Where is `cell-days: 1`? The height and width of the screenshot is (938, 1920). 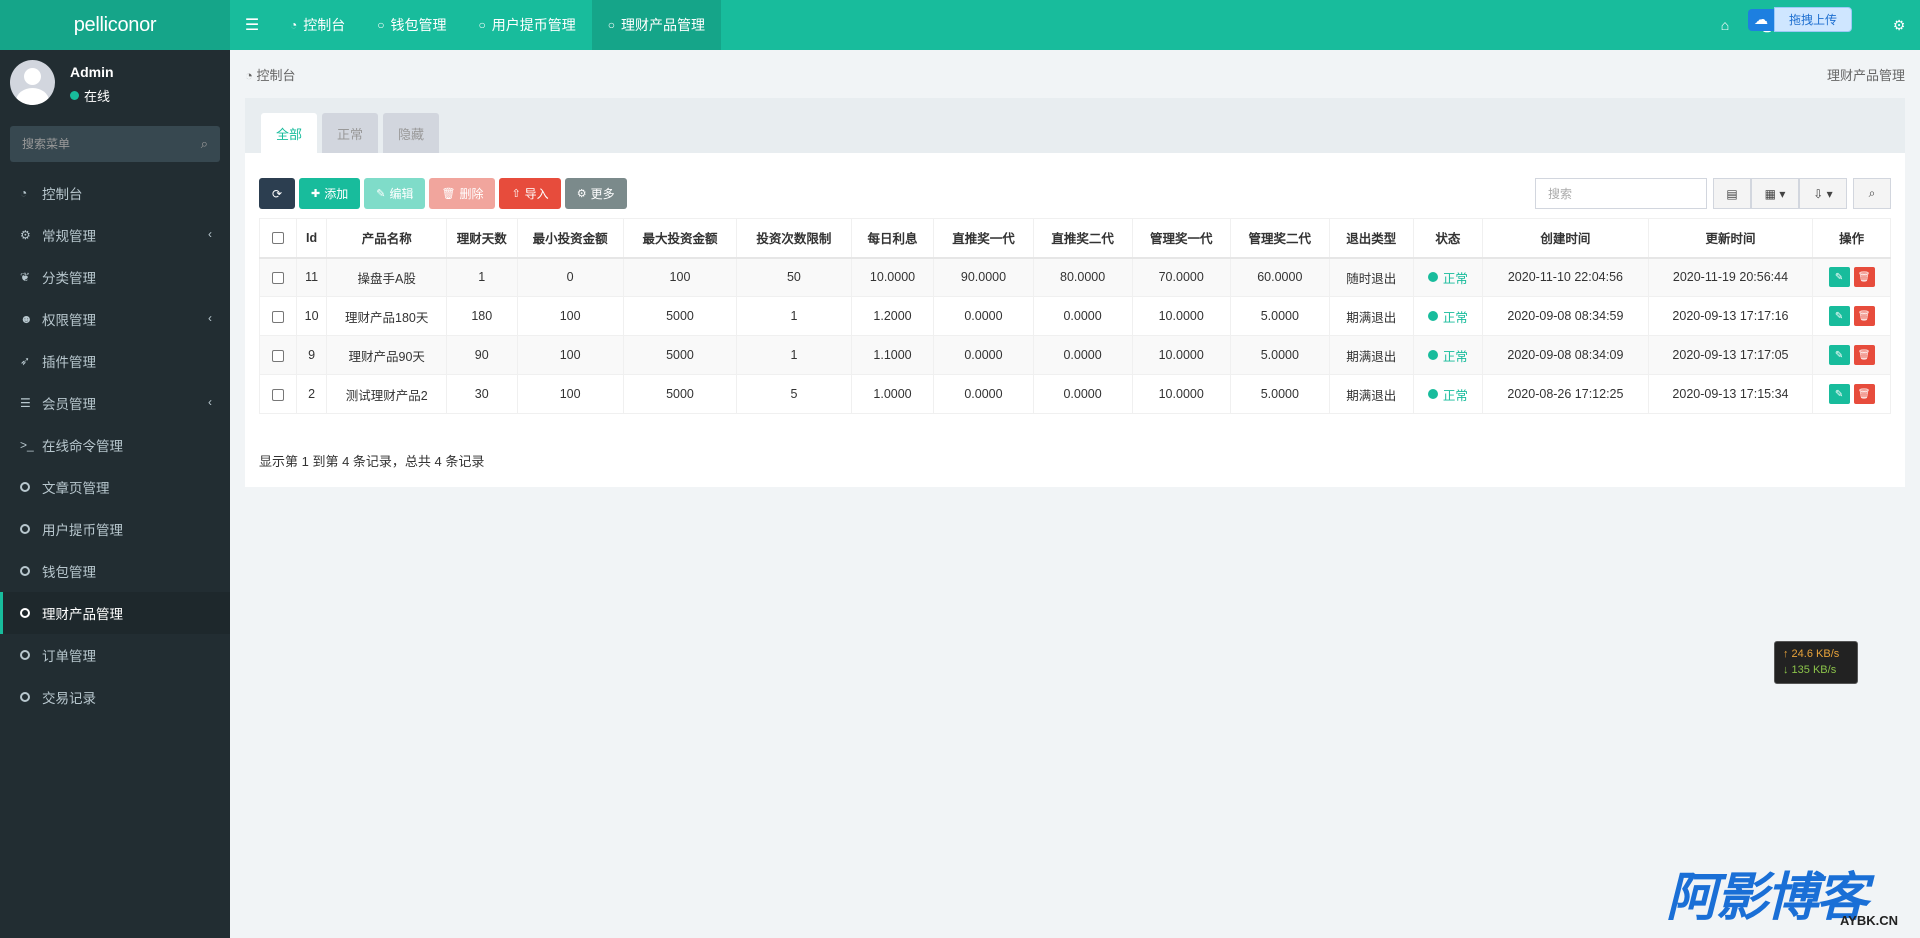
cell-days: 1 is located at coordinates (482, 277).